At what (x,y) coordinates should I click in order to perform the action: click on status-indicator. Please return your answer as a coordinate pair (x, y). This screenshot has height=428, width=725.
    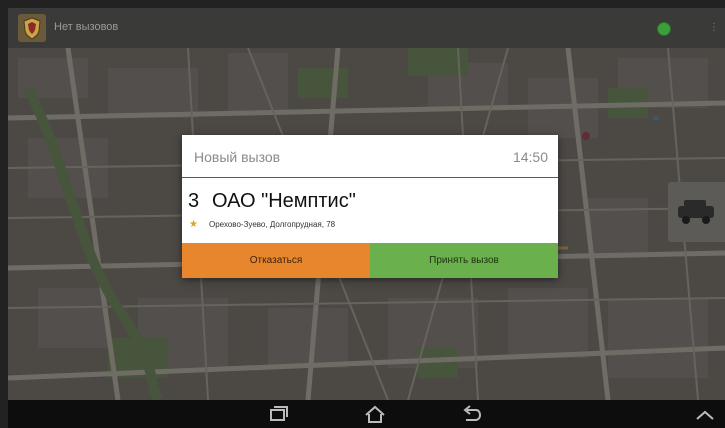
    Looking at the image, I should click on (664, 29).